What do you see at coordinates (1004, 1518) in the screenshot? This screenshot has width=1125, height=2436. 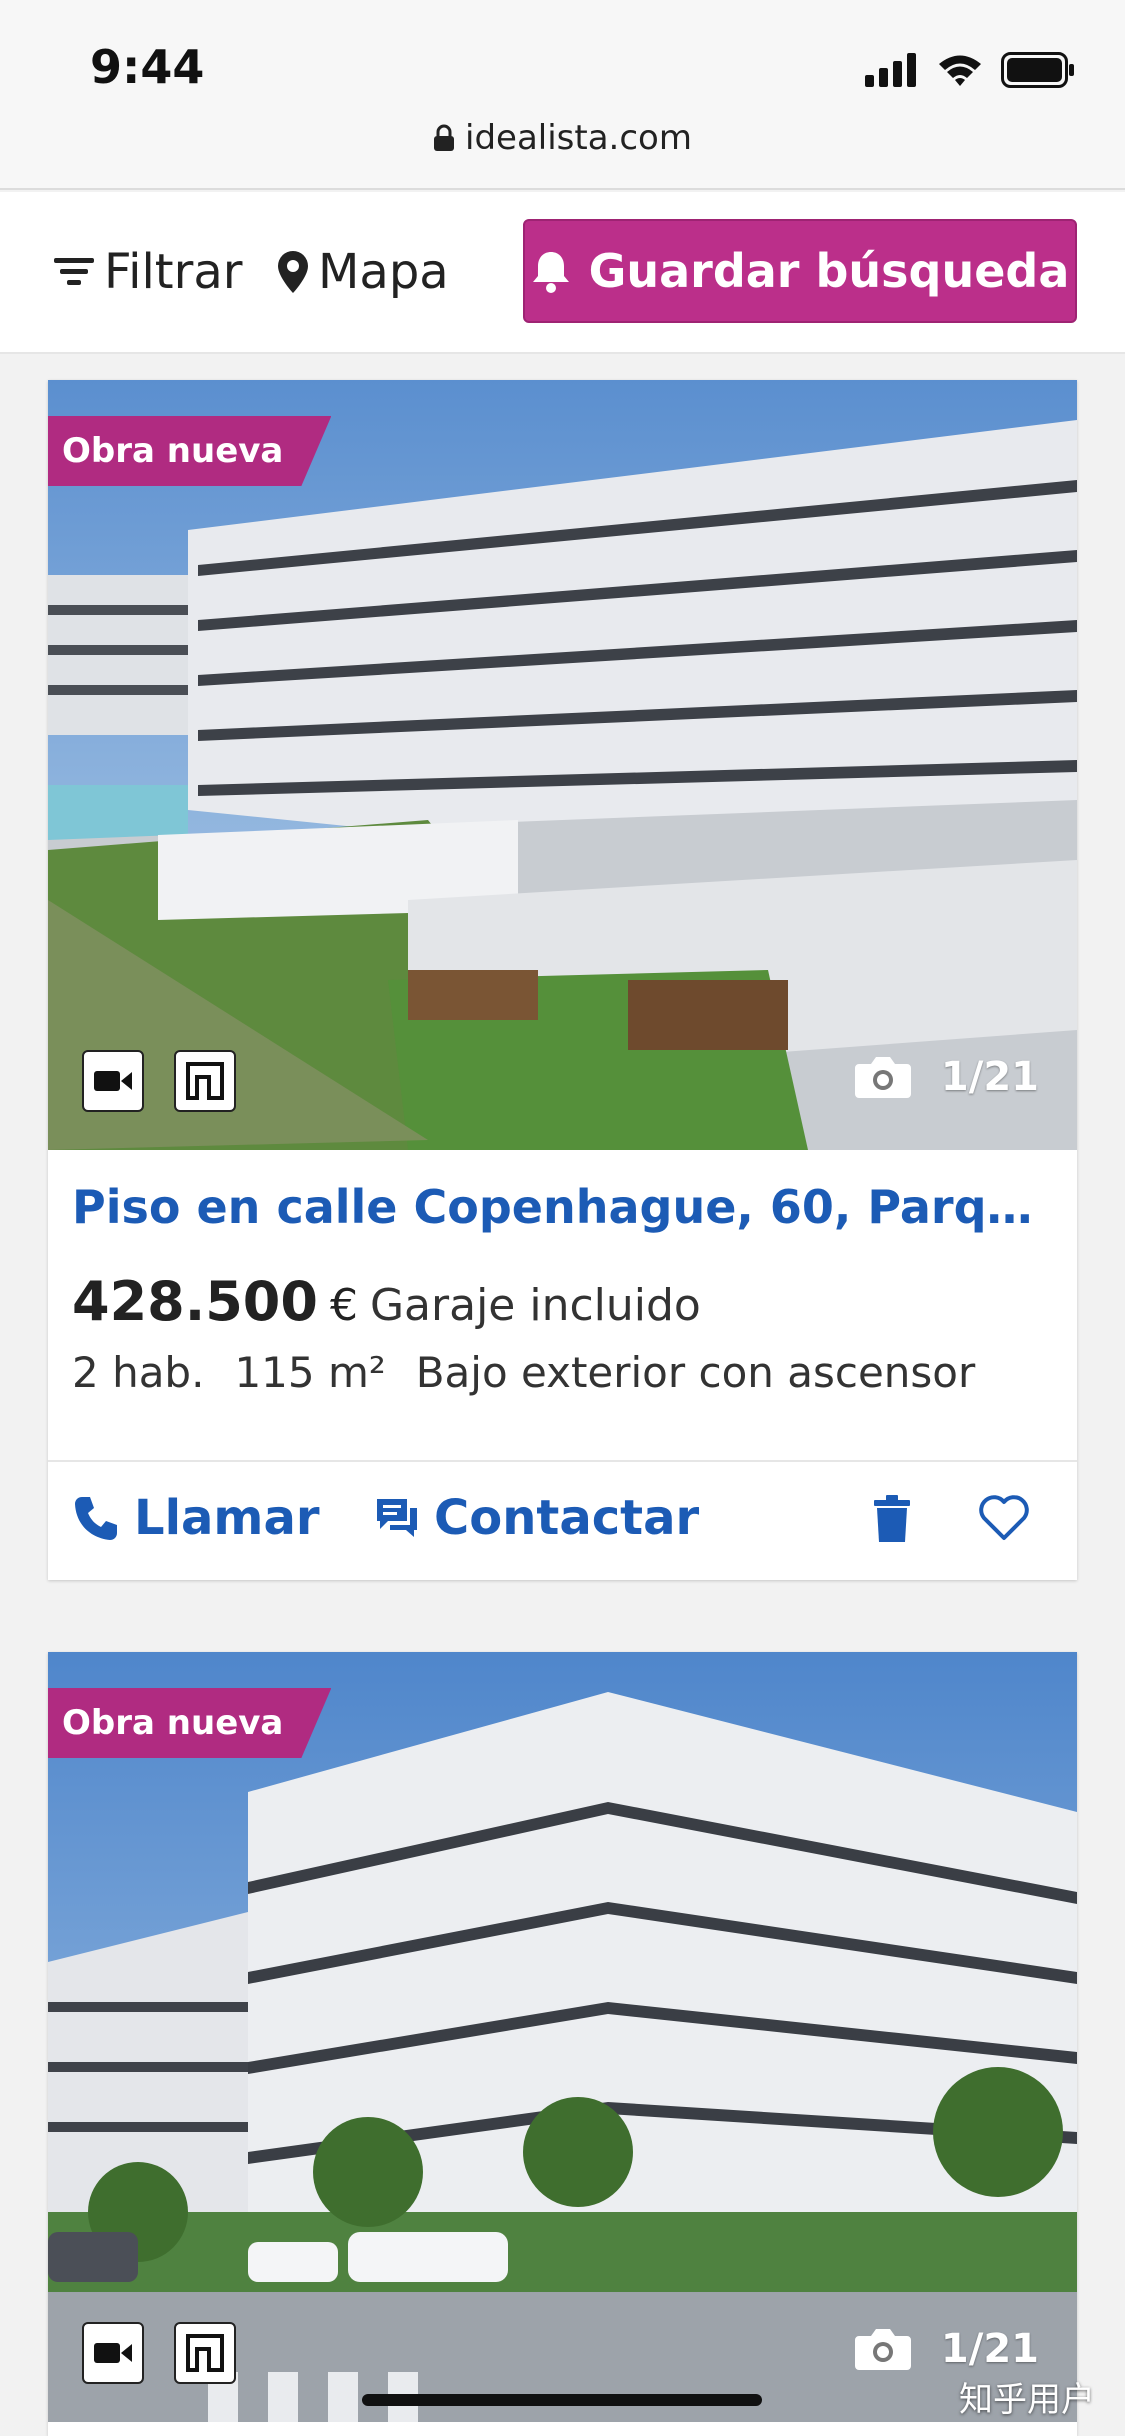 I see `favorite-heart-icon` at bounding box center [1004, 1518].